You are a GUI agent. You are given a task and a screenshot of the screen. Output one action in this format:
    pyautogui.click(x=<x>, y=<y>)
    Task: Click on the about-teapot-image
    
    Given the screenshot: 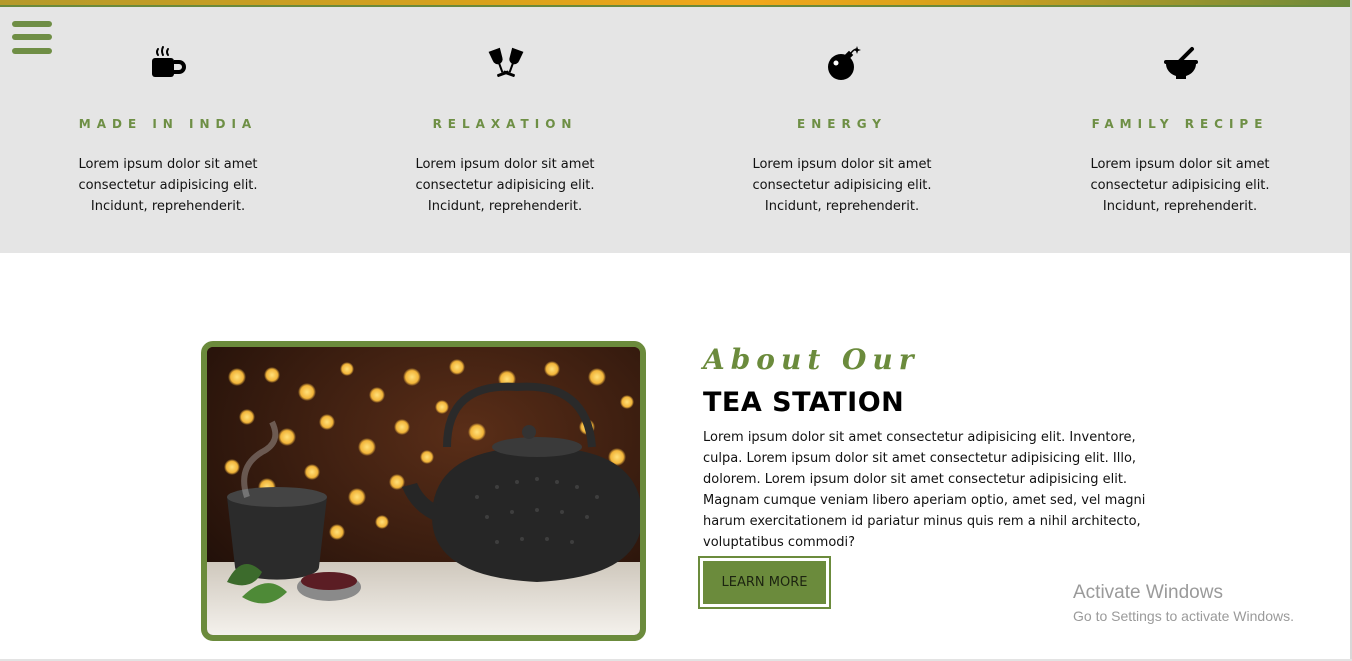 What is the action you would take?
    pyautogui.click(x=423, y=491)
    